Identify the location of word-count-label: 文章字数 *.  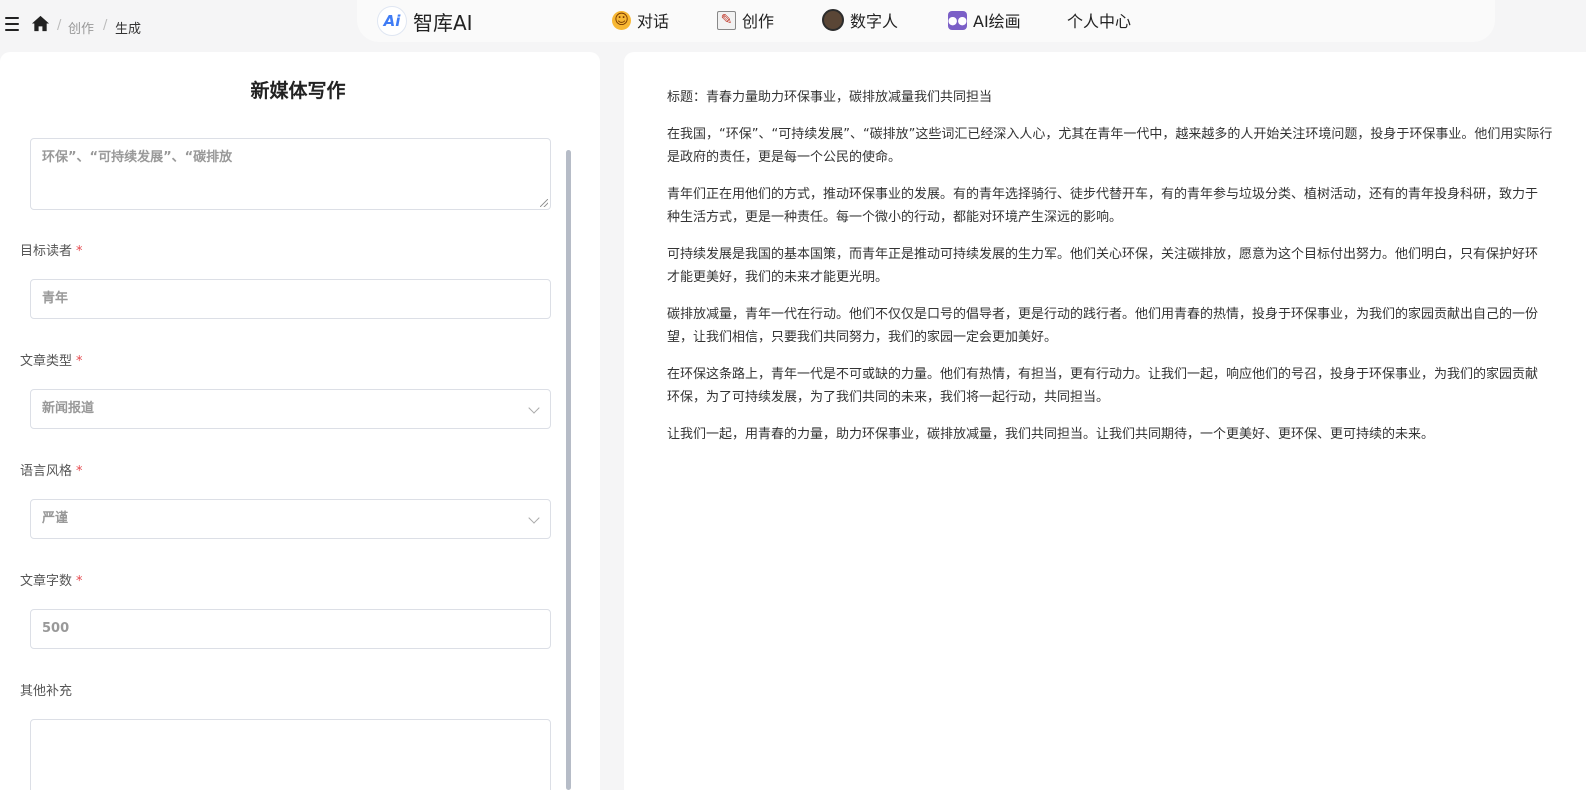
(51, 581).